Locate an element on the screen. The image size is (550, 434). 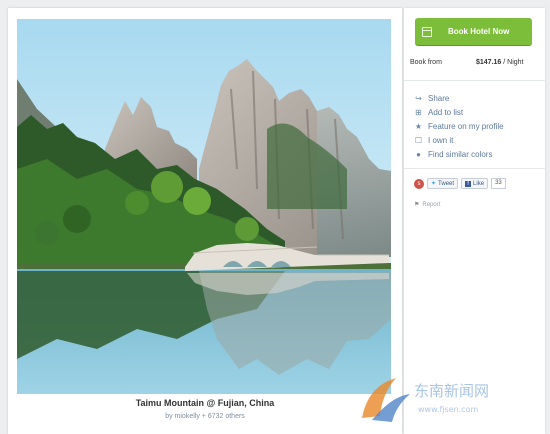
share-icon: ↪ is located at coordinates (418, 98).